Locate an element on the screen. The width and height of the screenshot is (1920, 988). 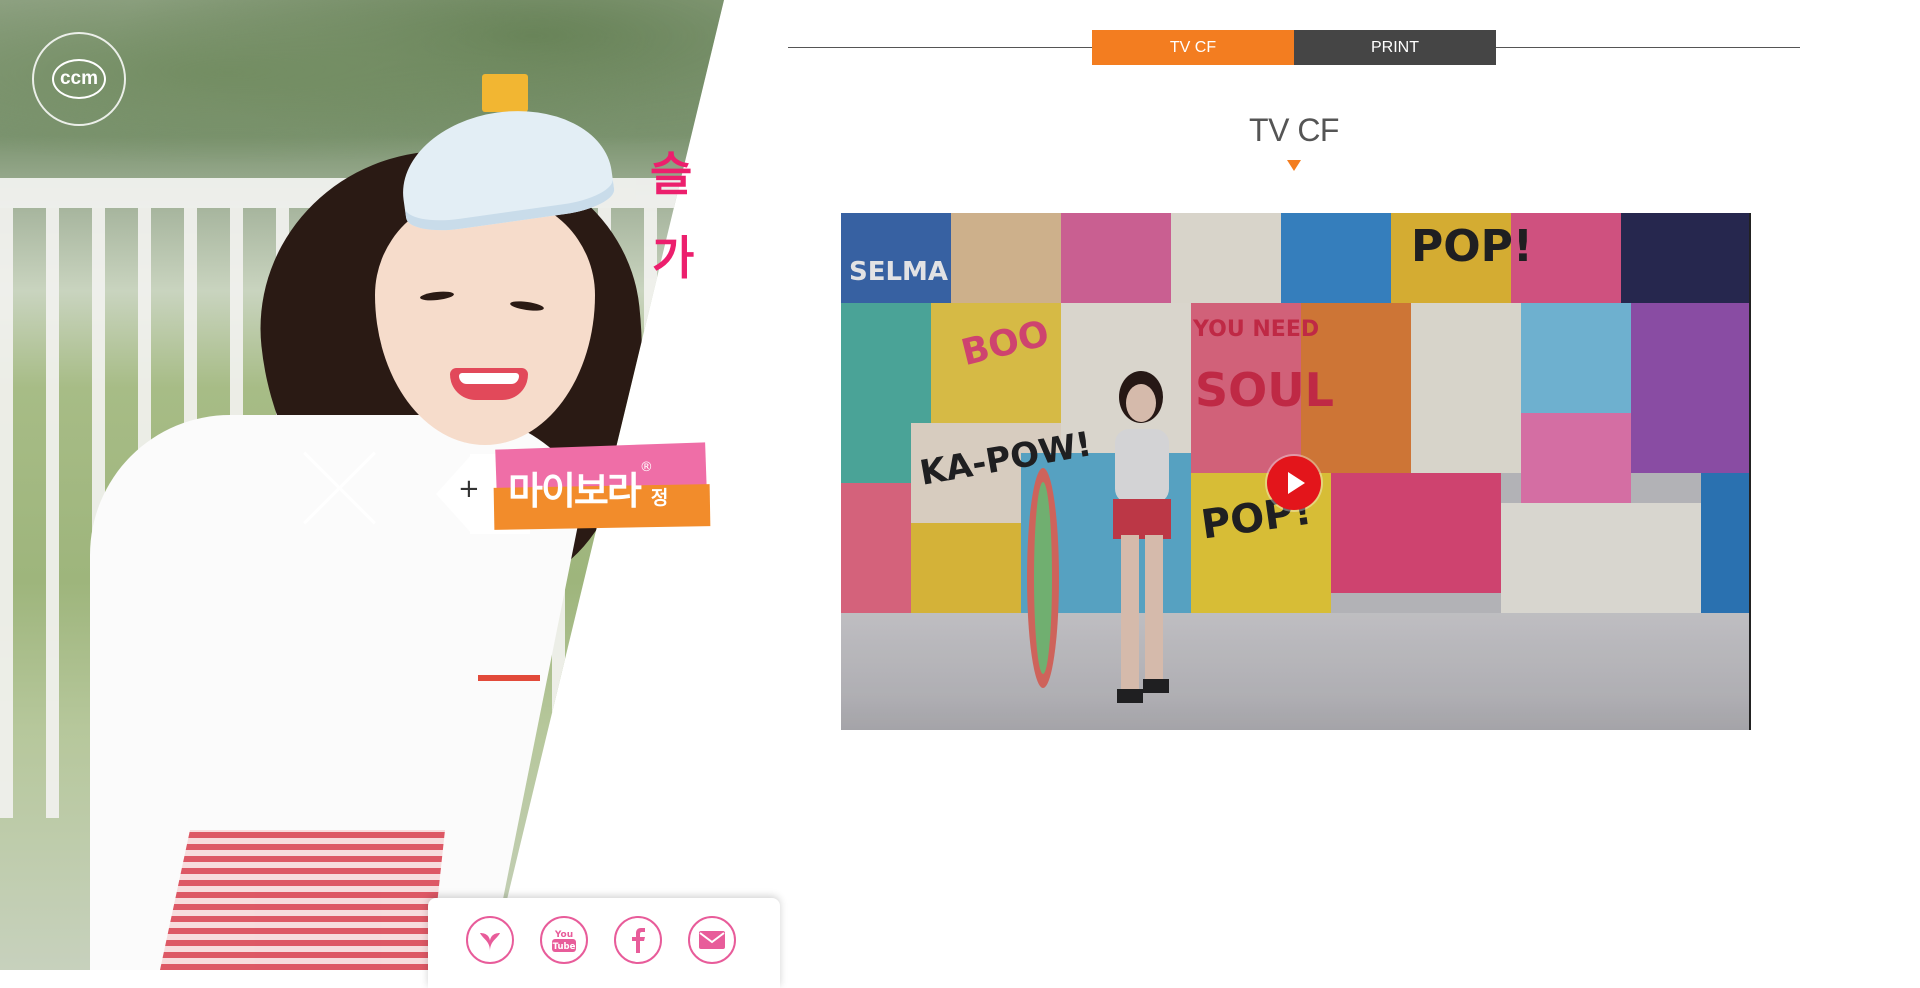
mail-icon is located at coordinates (712, 940).